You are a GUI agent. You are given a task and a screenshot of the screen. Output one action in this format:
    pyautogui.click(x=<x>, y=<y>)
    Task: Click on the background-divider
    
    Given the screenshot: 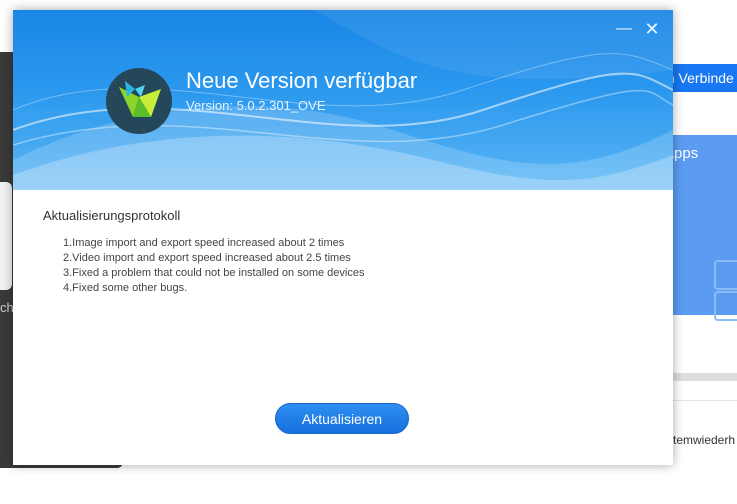 What is the action you would take?
    pyautogui.click(x=705, y=400)
    